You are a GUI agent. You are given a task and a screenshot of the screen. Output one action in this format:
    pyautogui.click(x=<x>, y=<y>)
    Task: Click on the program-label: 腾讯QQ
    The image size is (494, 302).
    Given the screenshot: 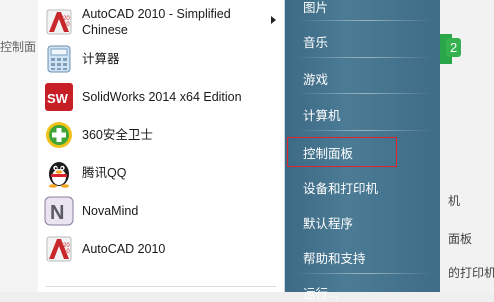 What is the action you would take?
    pyautogui.click(x=104, y=173)
    